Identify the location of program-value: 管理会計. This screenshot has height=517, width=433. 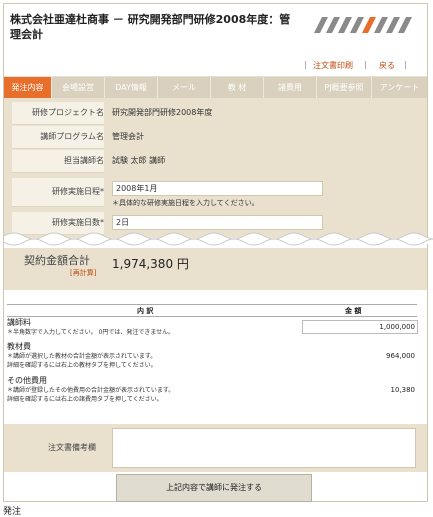
(128, 136).